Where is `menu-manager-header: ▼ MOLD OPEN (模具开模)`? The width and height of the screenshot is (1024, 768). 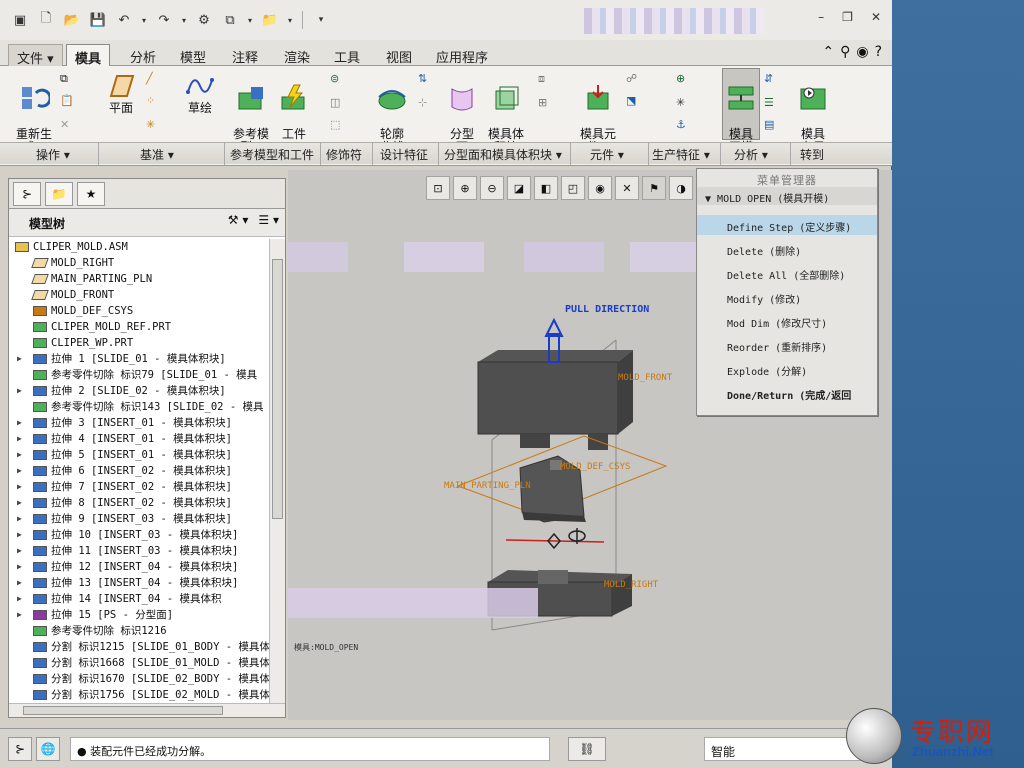
menu-manager-header: ▼ MOLD OPEN (模具开模) is located at coordinates (787, 196).